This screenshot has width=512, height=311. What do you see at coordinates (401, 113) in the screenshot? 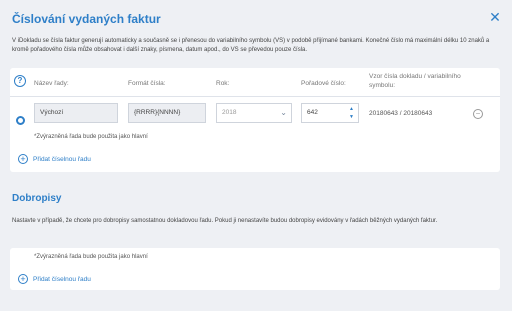
I see `sample-number: 20180643 / 20180643` at bounding box center [401, 113].